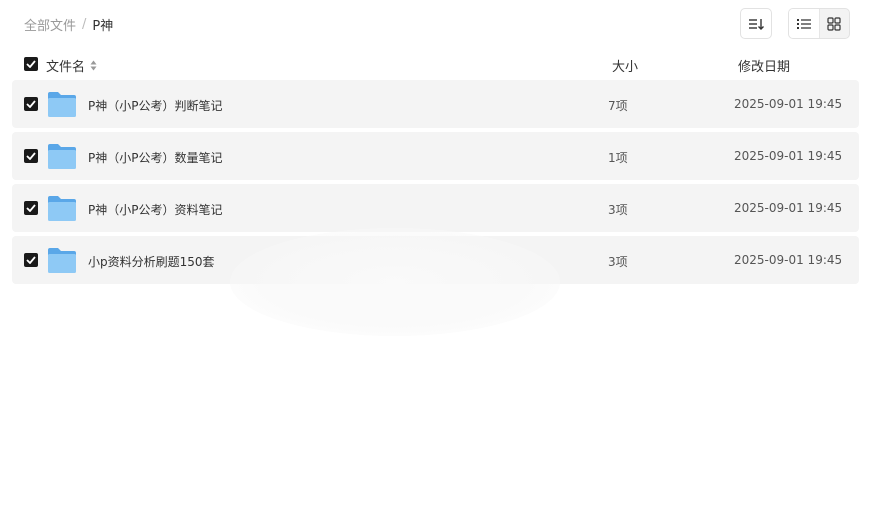 This screenshot has height=514, width=874. Describe the element at coordinates (66, 67) in the screenshot. I see `name-column-label: 文件名` at that location.